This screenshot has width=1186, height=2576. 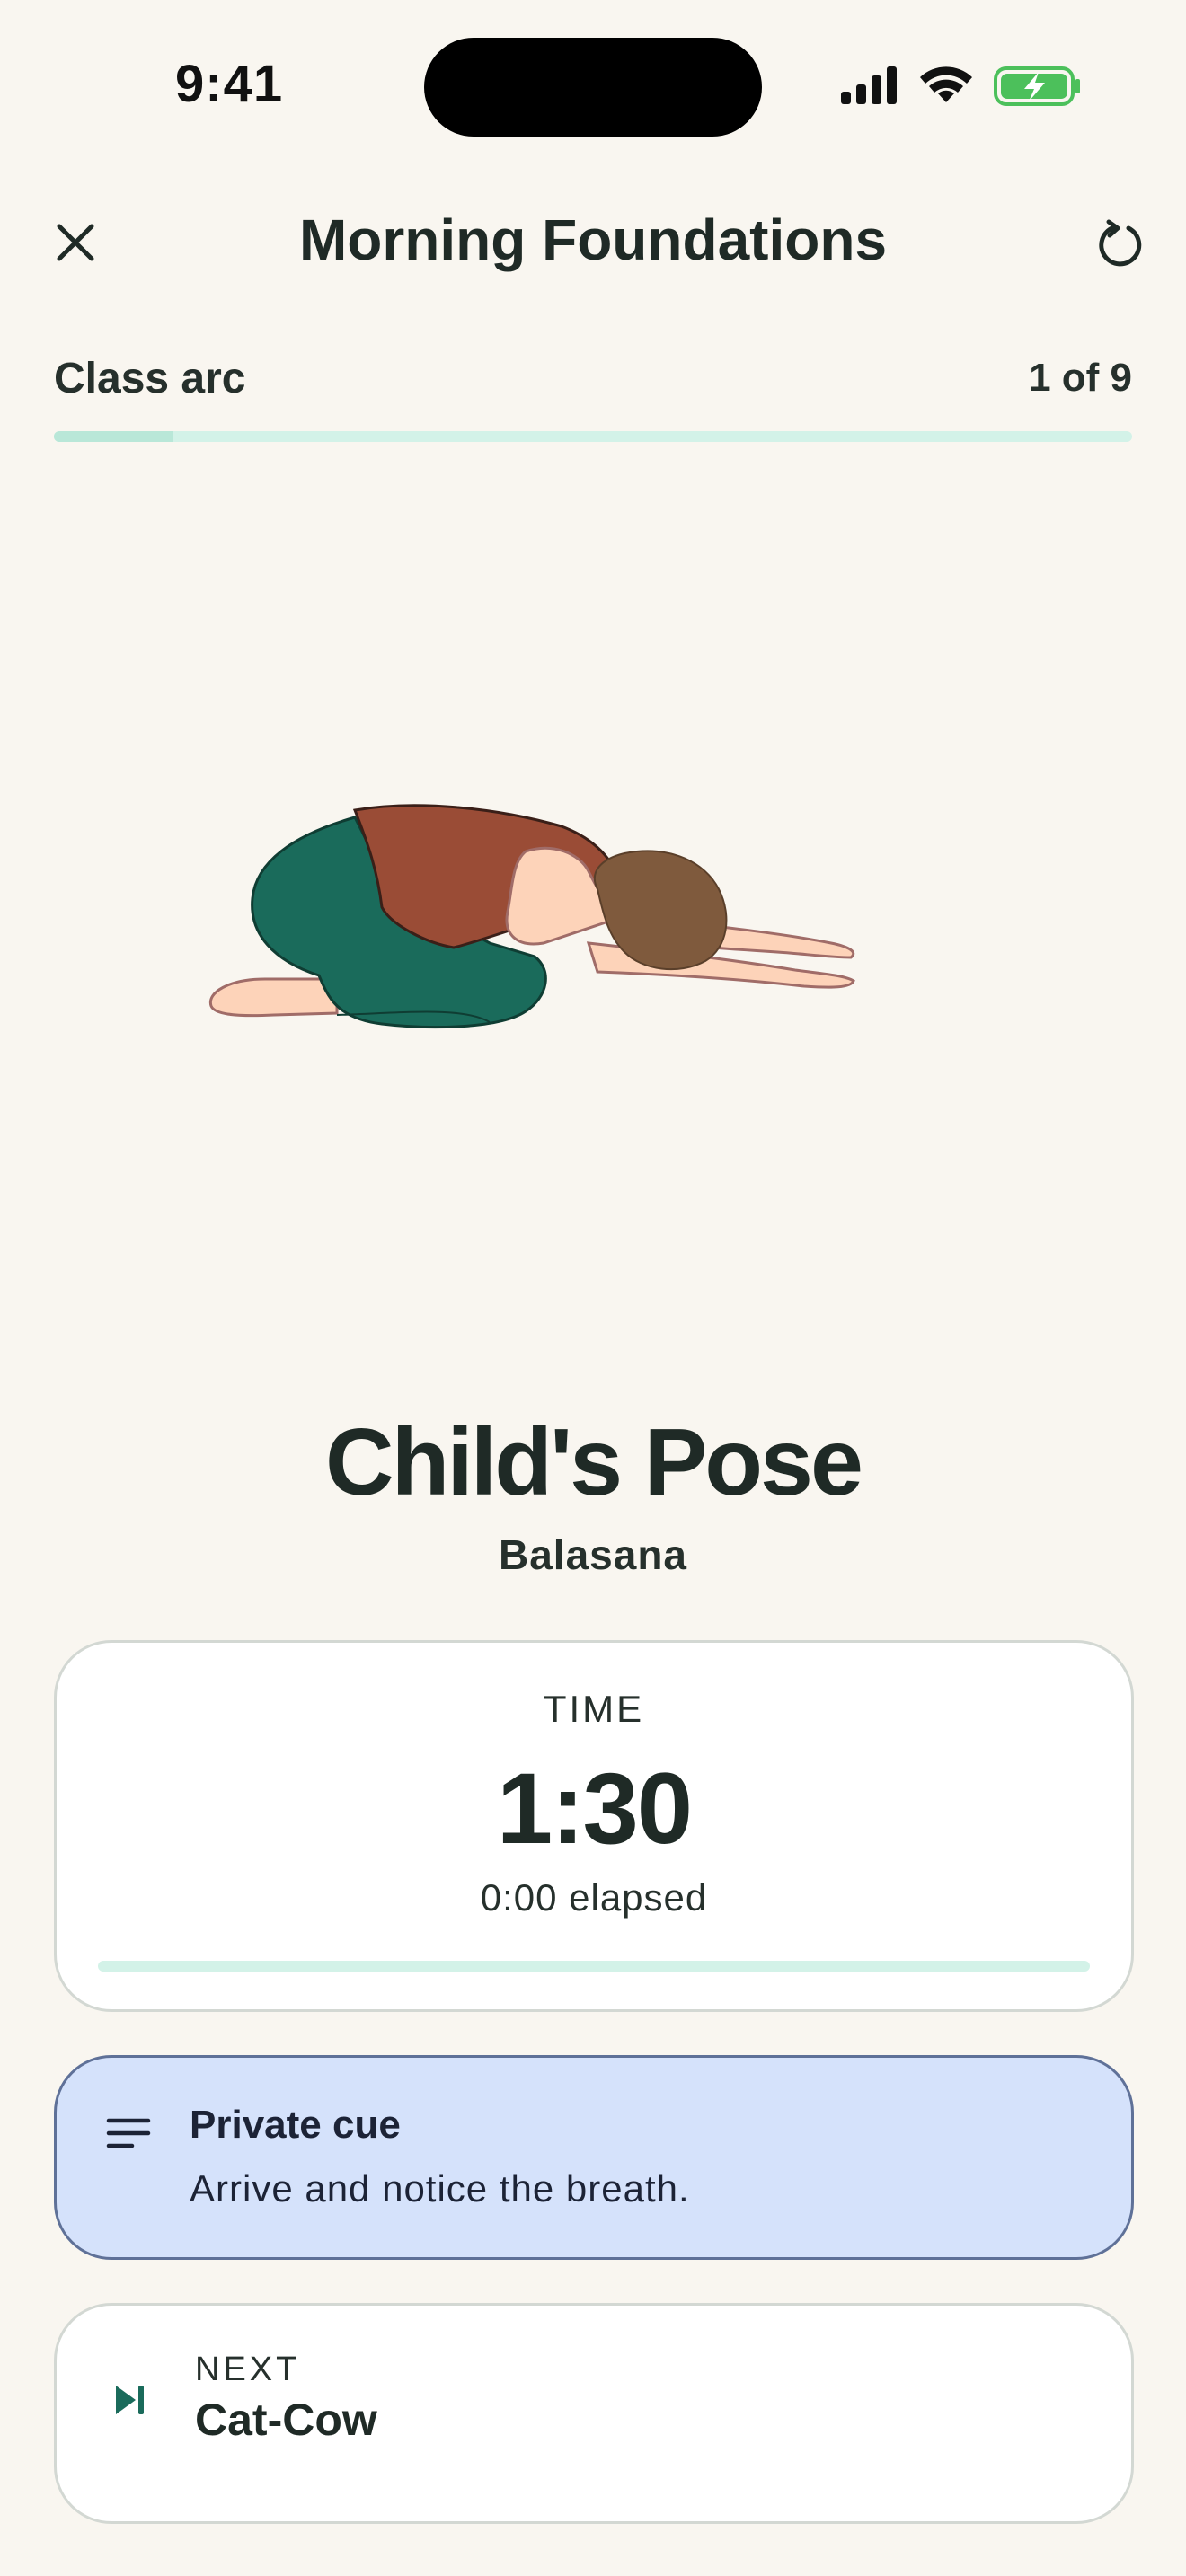 What do you see at coordinates (594, 1966) in the screenshot?
I see `timer-progress` at bounding box center [594, 1966].